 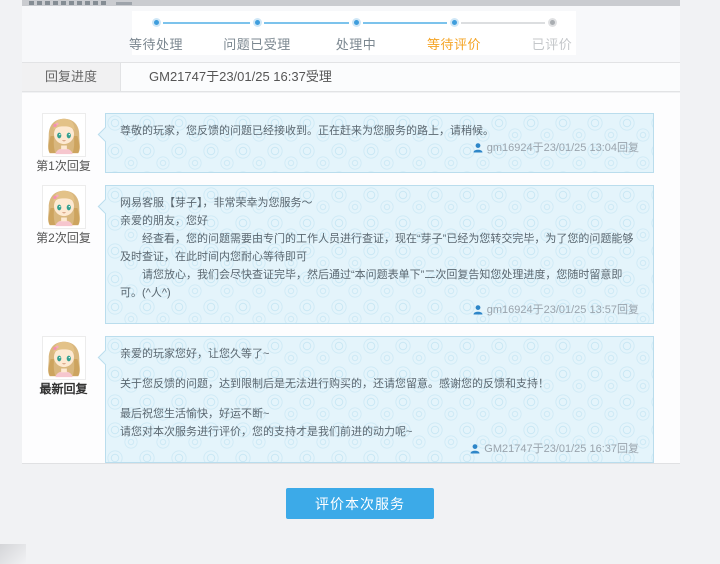 What do you see at coordinates (240, 76) in the screenshot?
I see `progress-row-value: GM21747于23/01/25 16:37受理` at bounding box center [240, 76].